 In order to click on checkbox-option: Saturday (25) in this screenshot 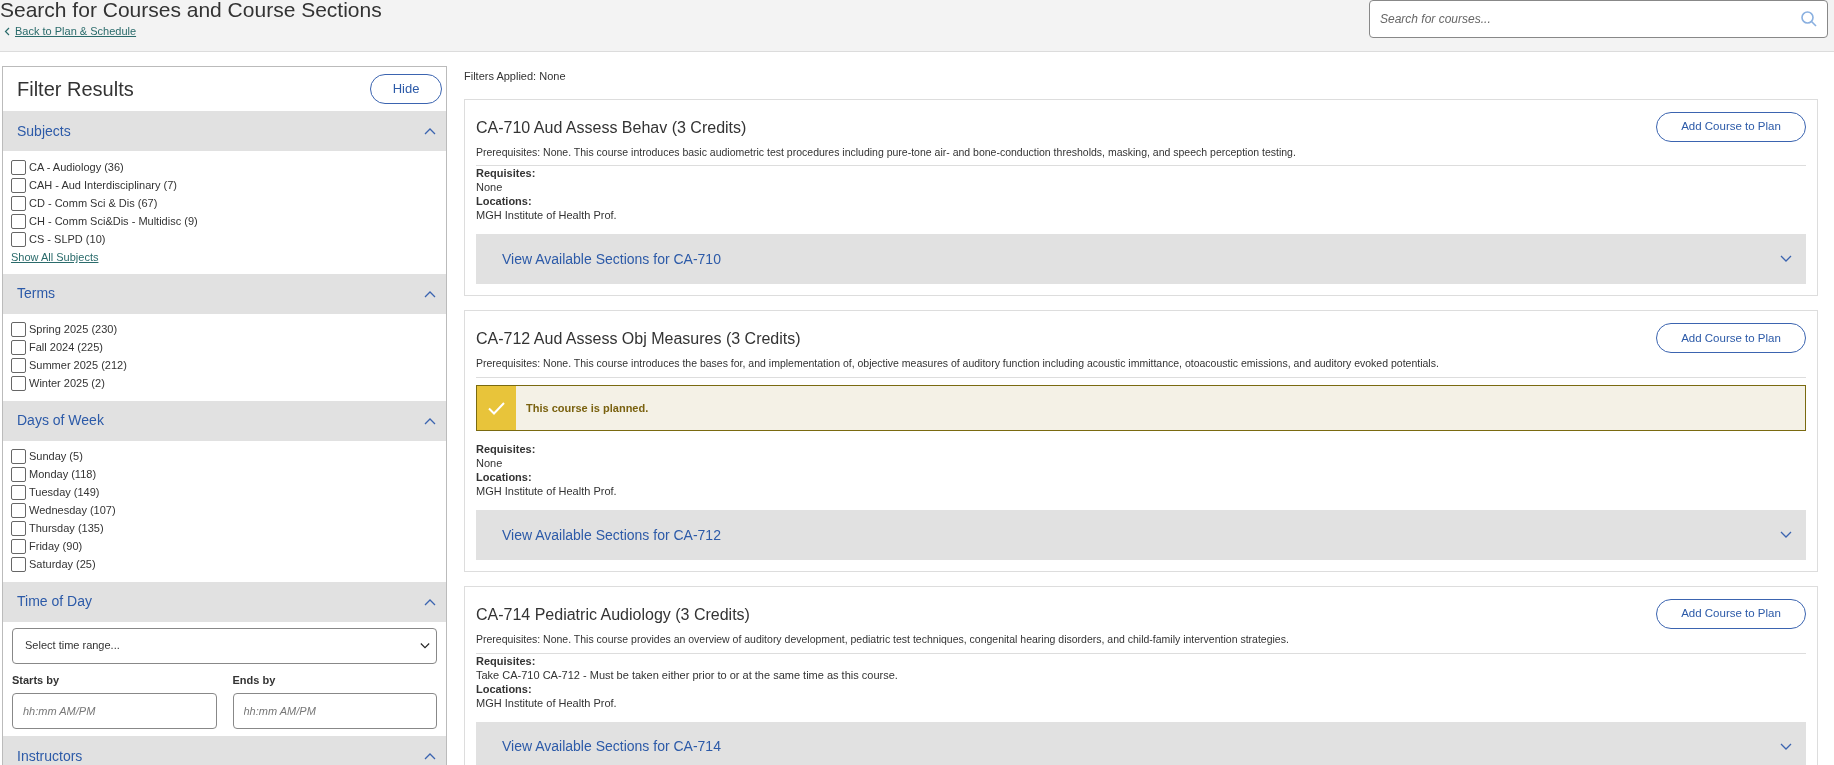, I will do `click(224, 564)`.